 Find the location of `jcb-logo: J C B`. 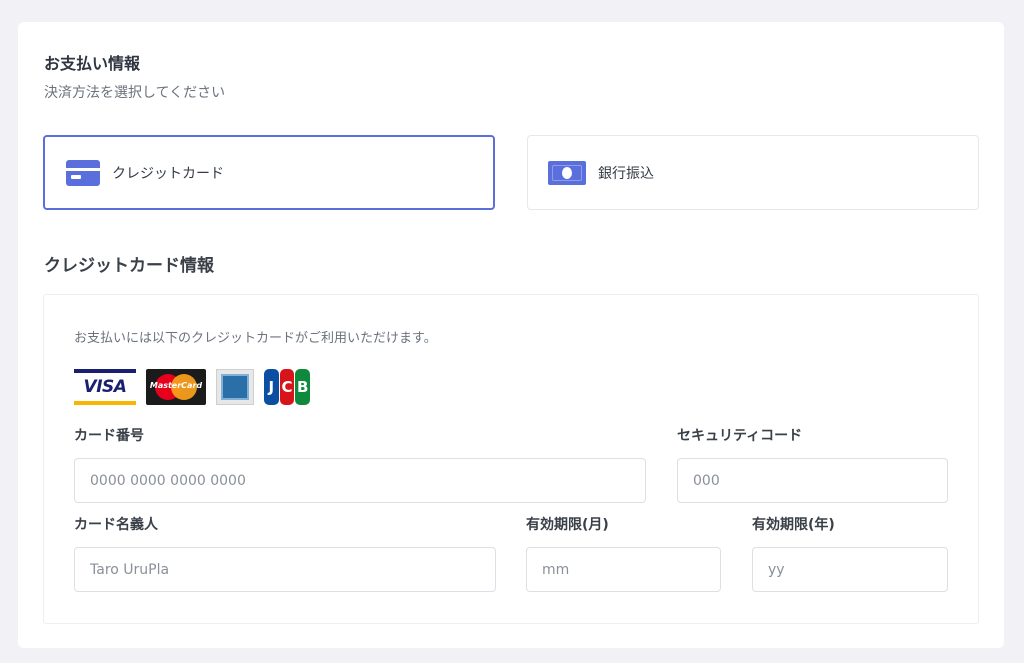

jcb-logo: J C B is located at coordinates (287, 387).